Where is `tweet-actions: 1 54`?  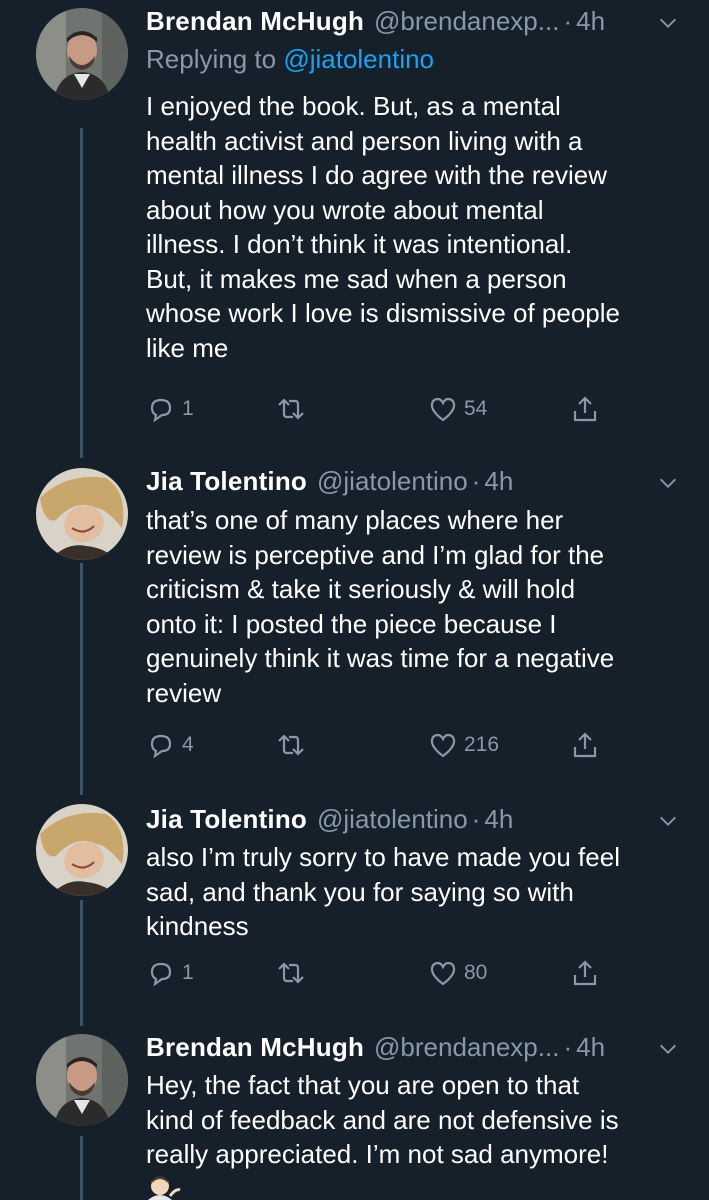 tweet-actions: 1 54 is located at coordinates (376, 411).